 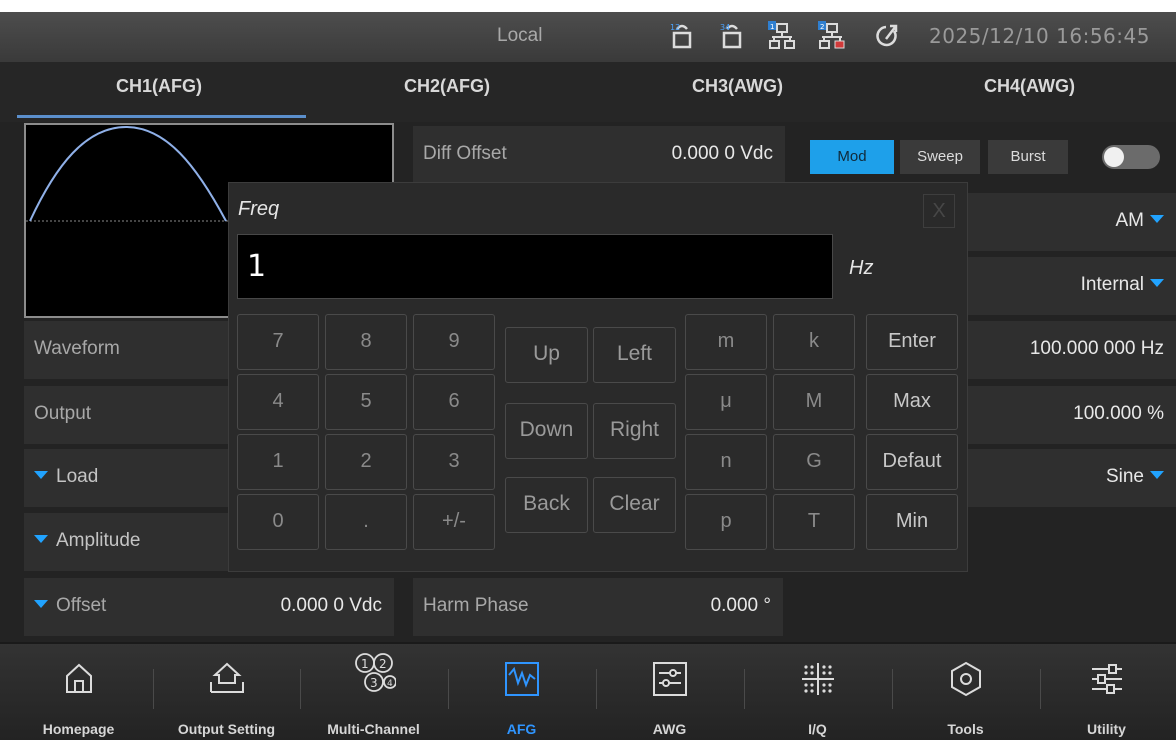 I want to click on awg-button: AWG, so click(x=669, y=692).